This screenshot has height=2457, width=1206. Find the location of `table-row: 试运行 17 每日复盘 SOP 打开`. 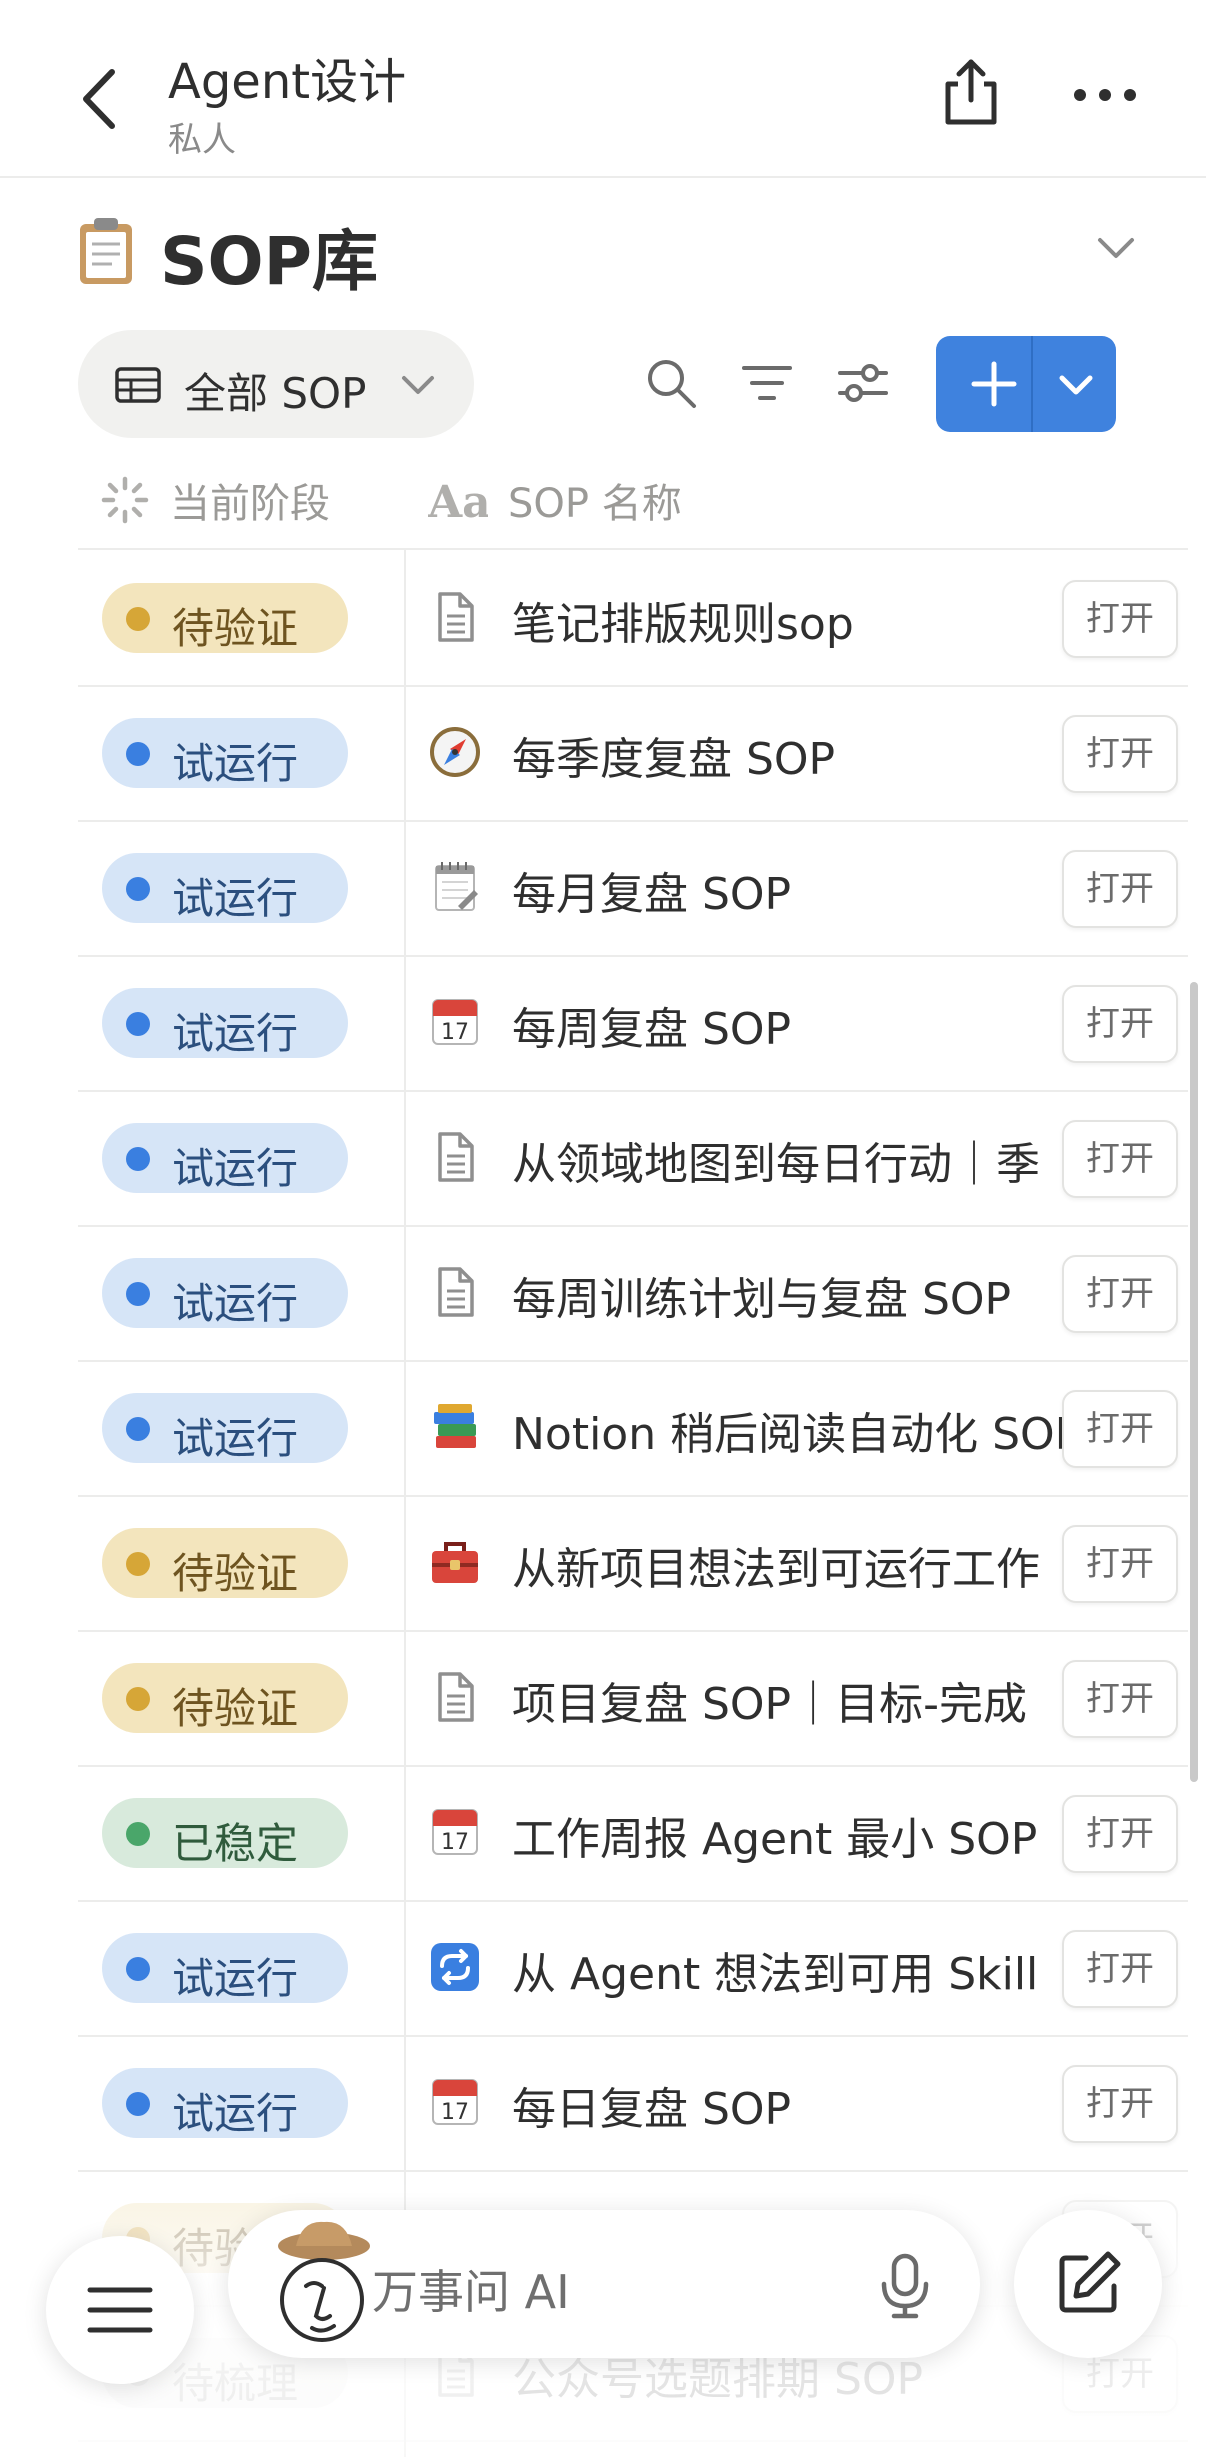

table-row: 试运行 17 每日复盘 SOP 打开 is located at coordinates (633, 2103).